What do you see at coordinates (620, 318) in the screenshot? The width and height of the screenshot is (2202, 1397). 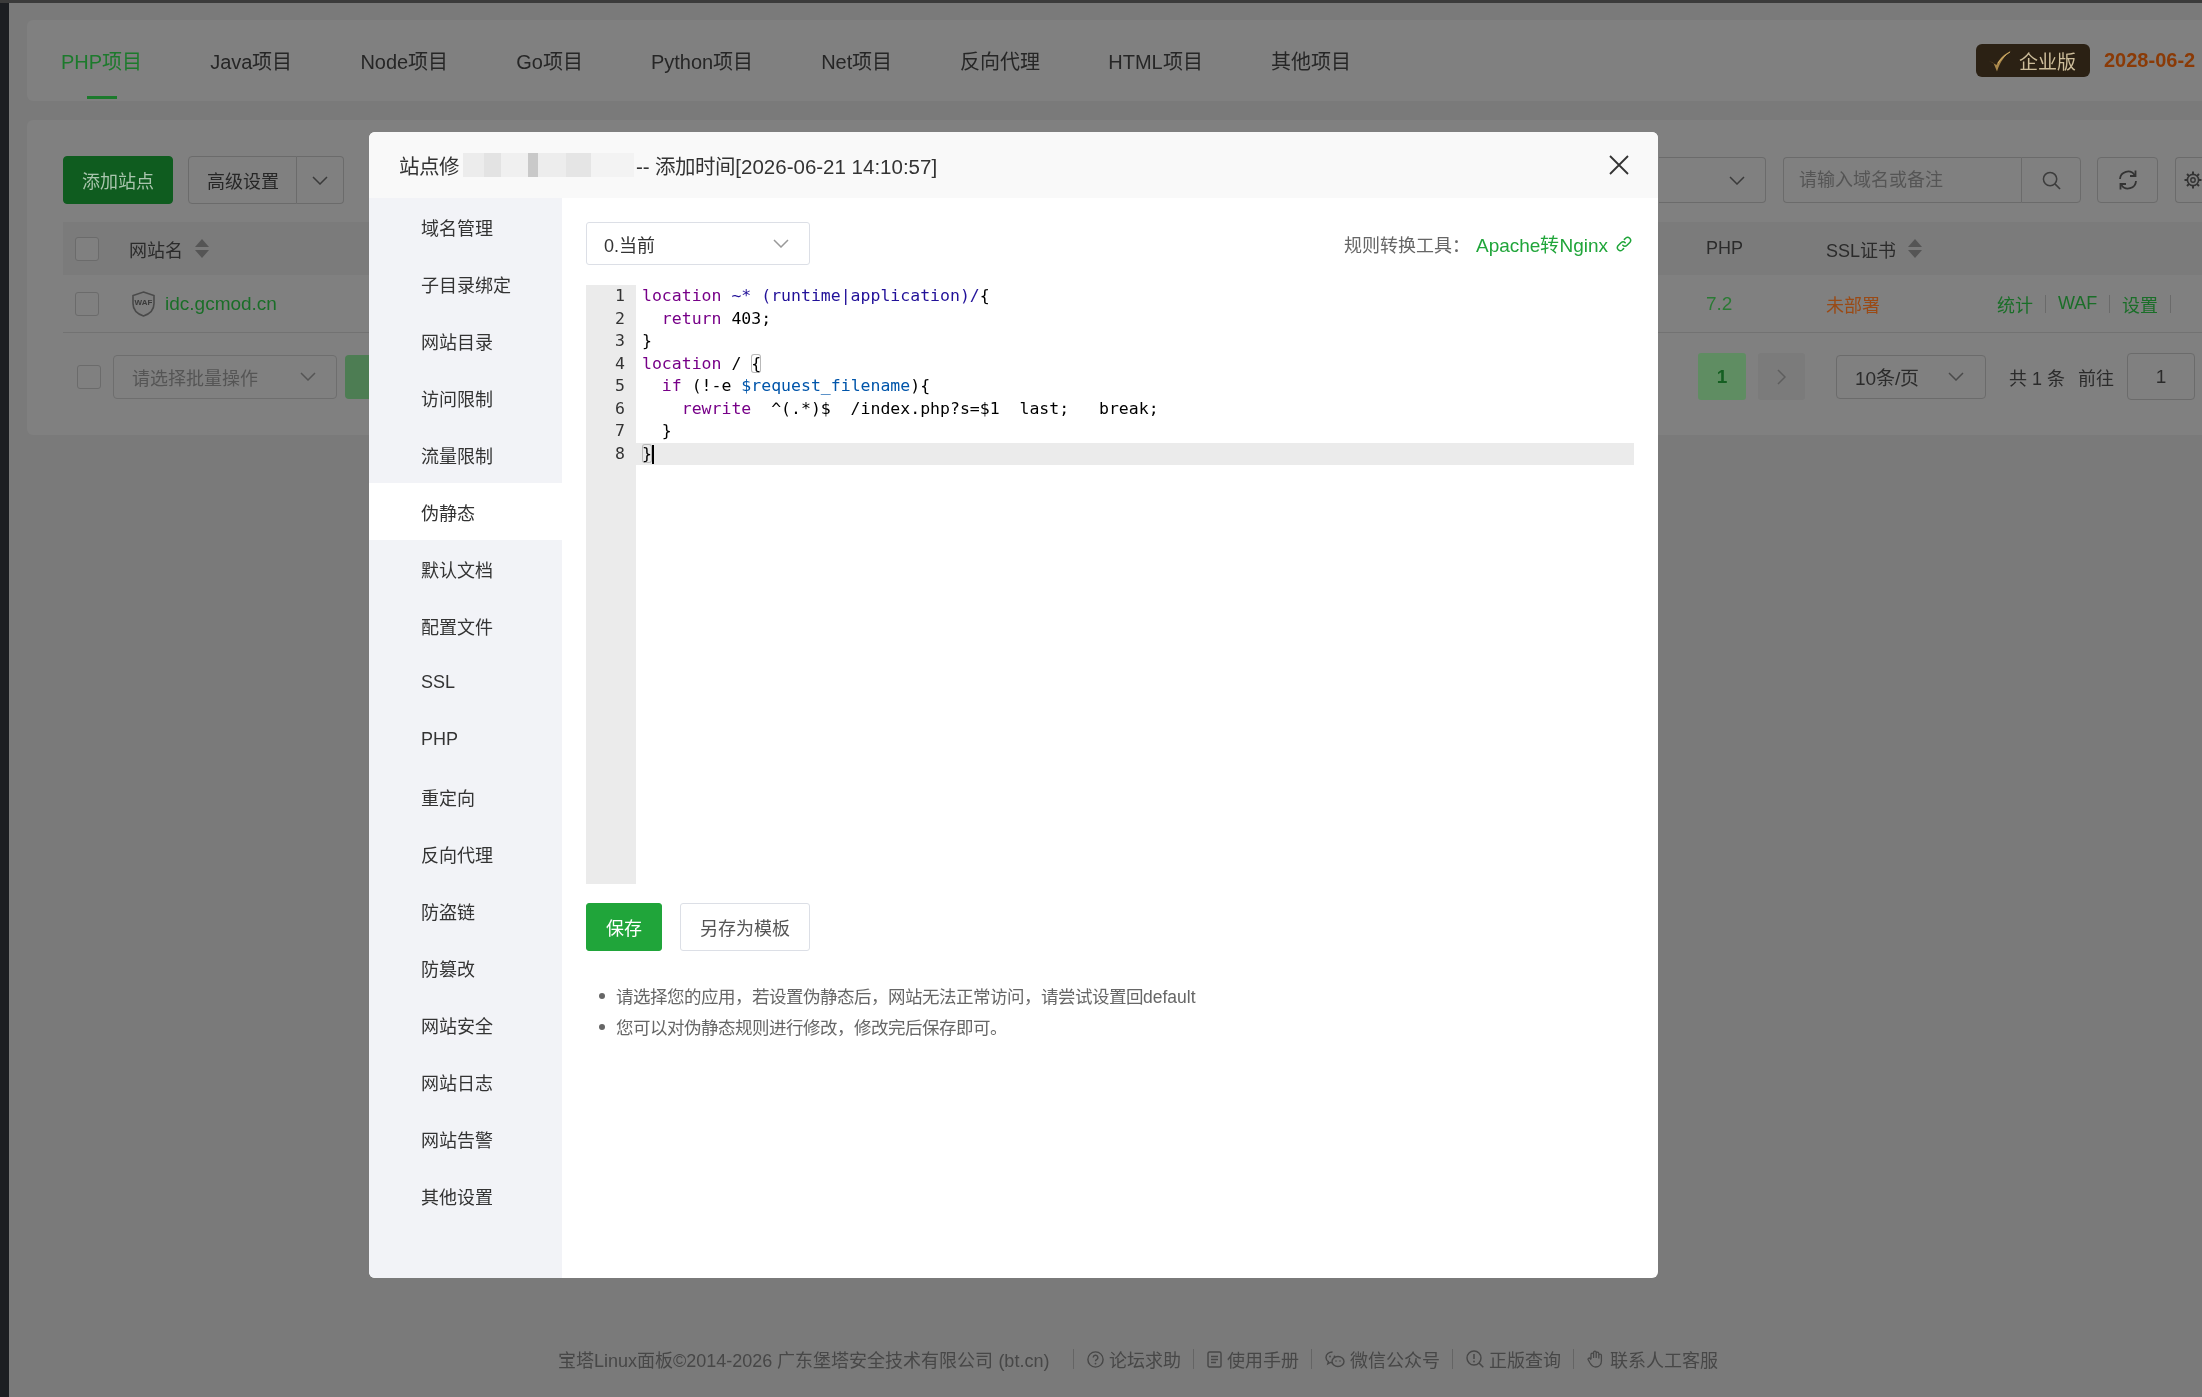 I see `line-number: 2` at bounding box center [620, 318].